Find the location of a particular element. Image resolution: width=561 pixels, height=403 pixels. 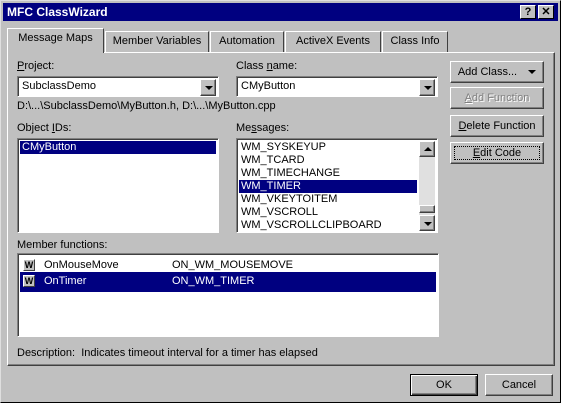

class-name-value: CMyButton is located at coordinates (268, 86).